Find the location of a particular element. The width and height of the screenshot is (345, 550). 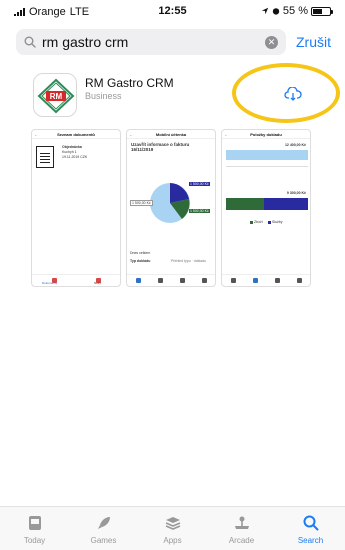

status-bar: Orange LTE 12:55 55 % is located at coordinates (172, 11).